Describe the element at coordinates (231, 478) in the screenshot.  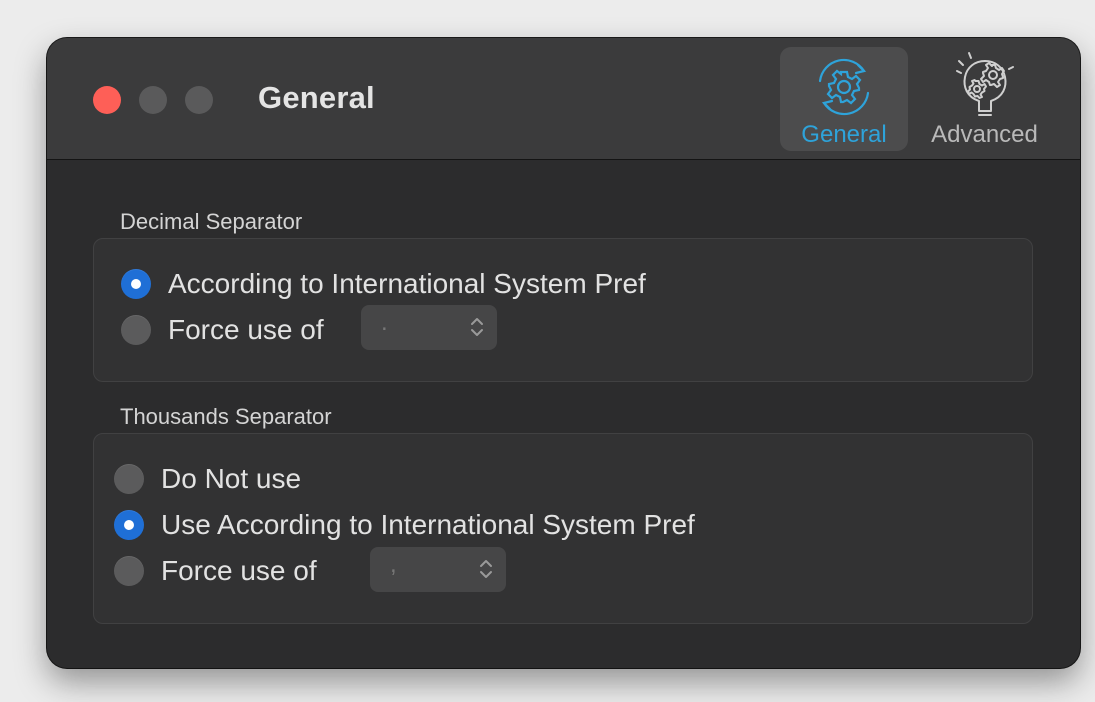
I see `thousands-option-do-not-use-label: Do Not use` at that location.